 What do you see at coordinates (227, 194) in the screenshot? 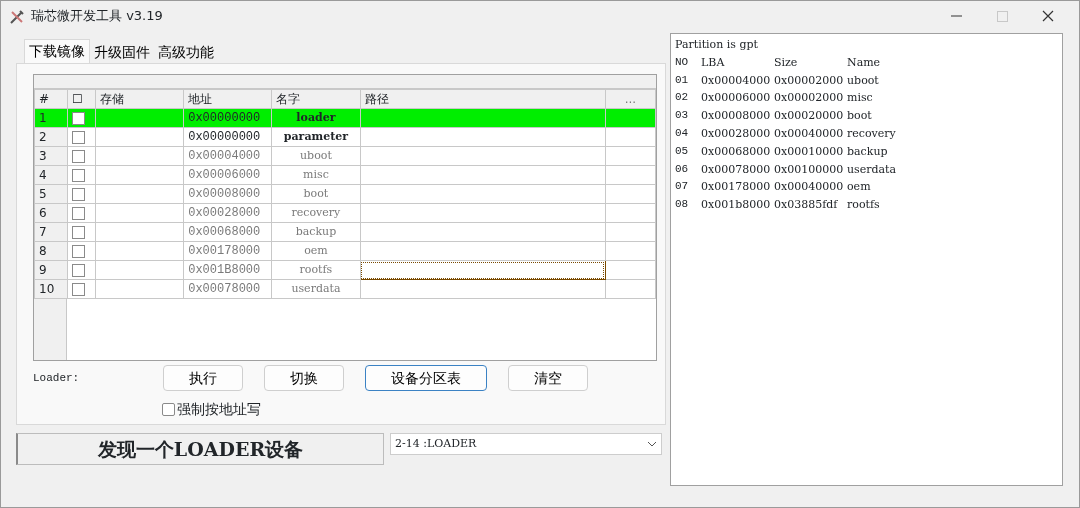
I see `table-cell: 0x00008000` at bounding box center [227, 194].